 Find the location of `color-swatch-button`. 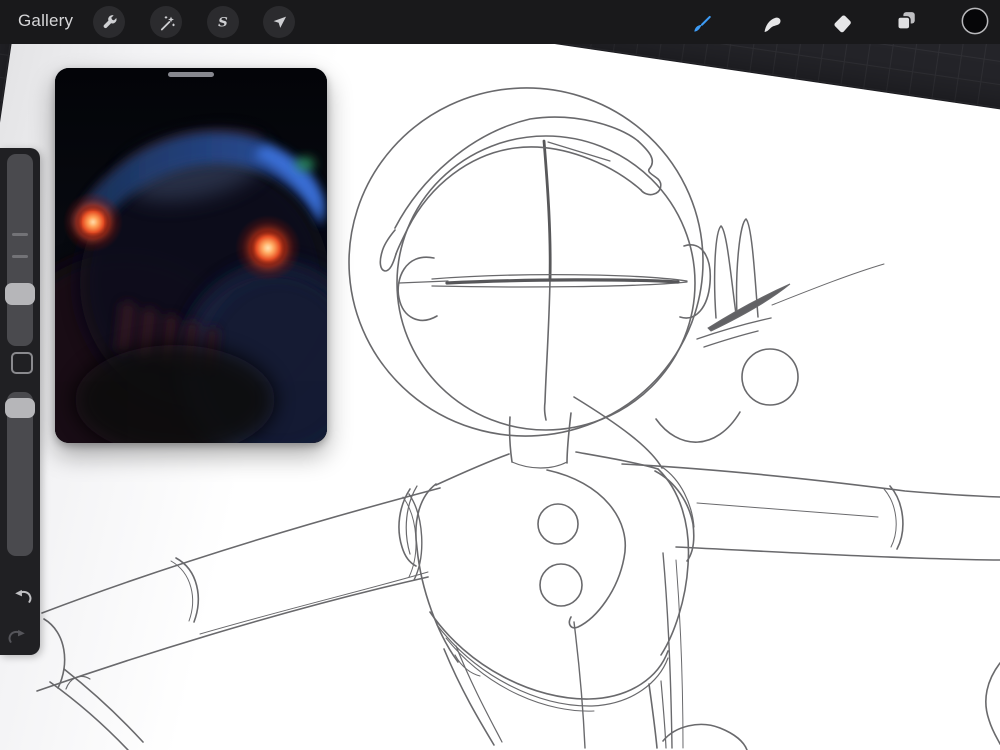

color-swatch-button is located at coordinates (975, 21).